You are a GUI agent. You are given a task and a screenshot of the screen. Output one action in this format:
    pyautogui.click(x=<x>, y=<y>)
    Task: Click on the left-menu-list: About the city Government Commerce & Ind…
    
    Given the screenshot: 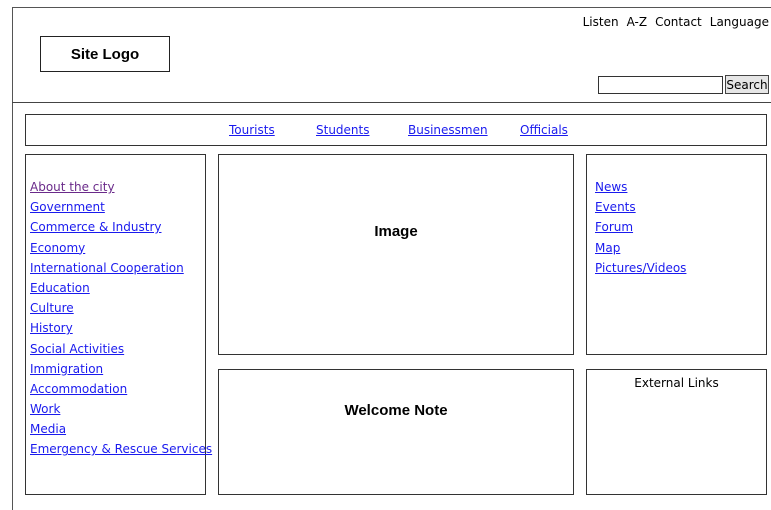 What is the action you would take?
    pyautogui.click(x=121, y=320)
    